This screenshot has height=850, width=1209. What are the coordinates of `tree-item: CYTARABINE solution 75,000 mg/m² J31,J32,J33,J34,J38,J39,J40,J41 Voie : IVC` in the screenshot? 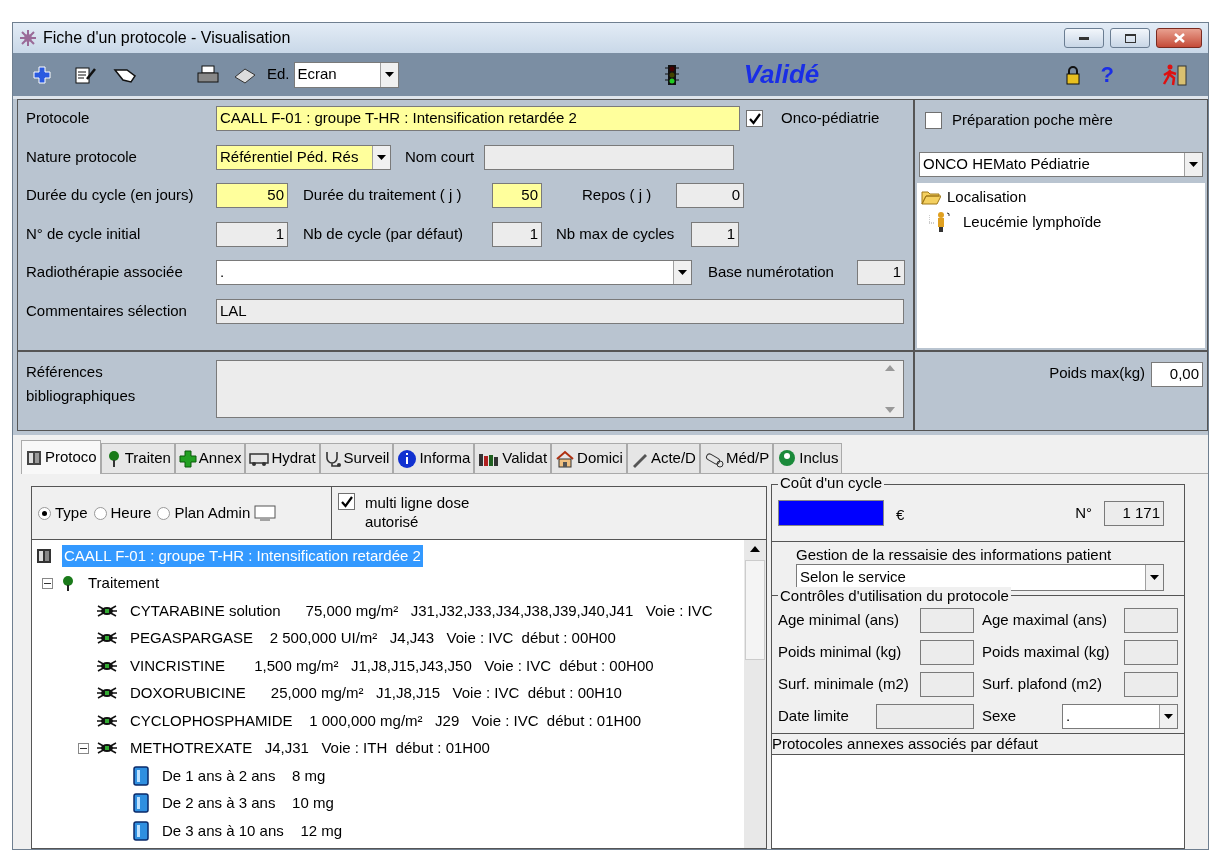 It's located at (421, 610).